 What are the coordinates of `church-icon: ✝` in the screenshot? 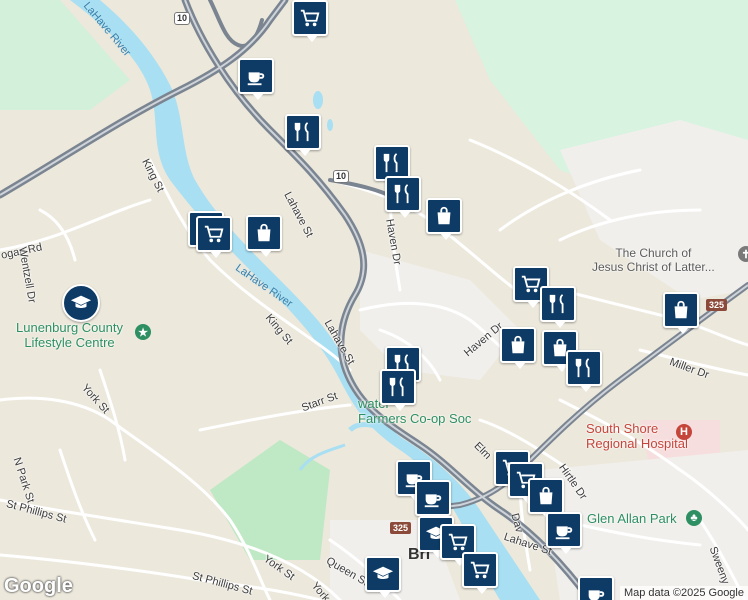 It's located at (743, 254).